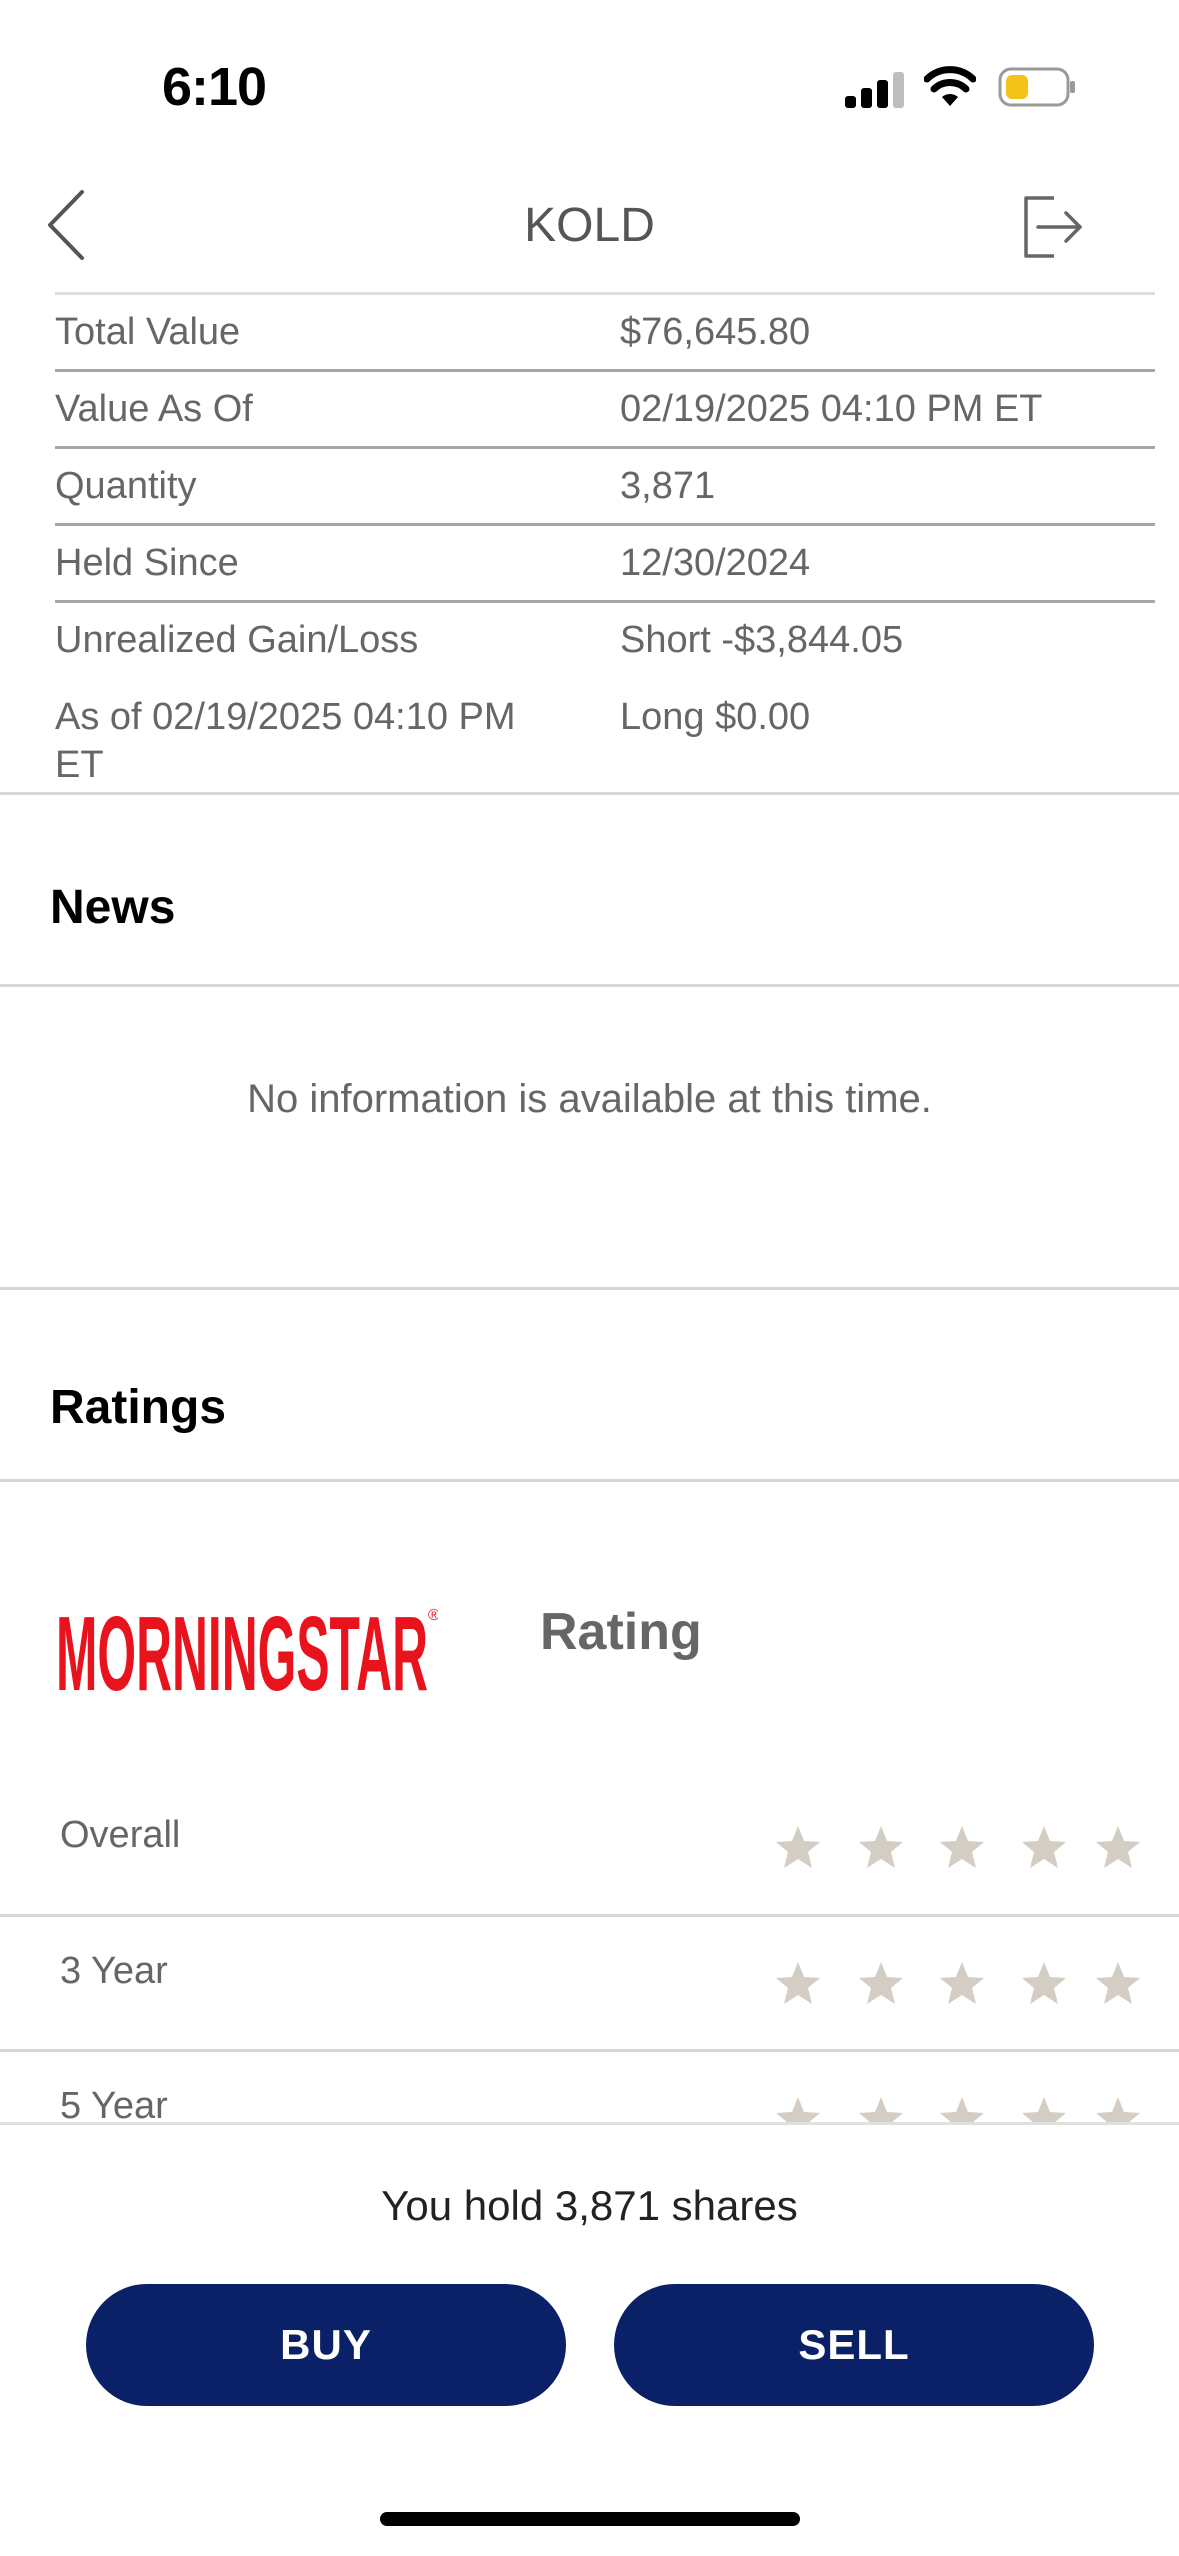  I want to click on battery-icon, so click(1036, 87).